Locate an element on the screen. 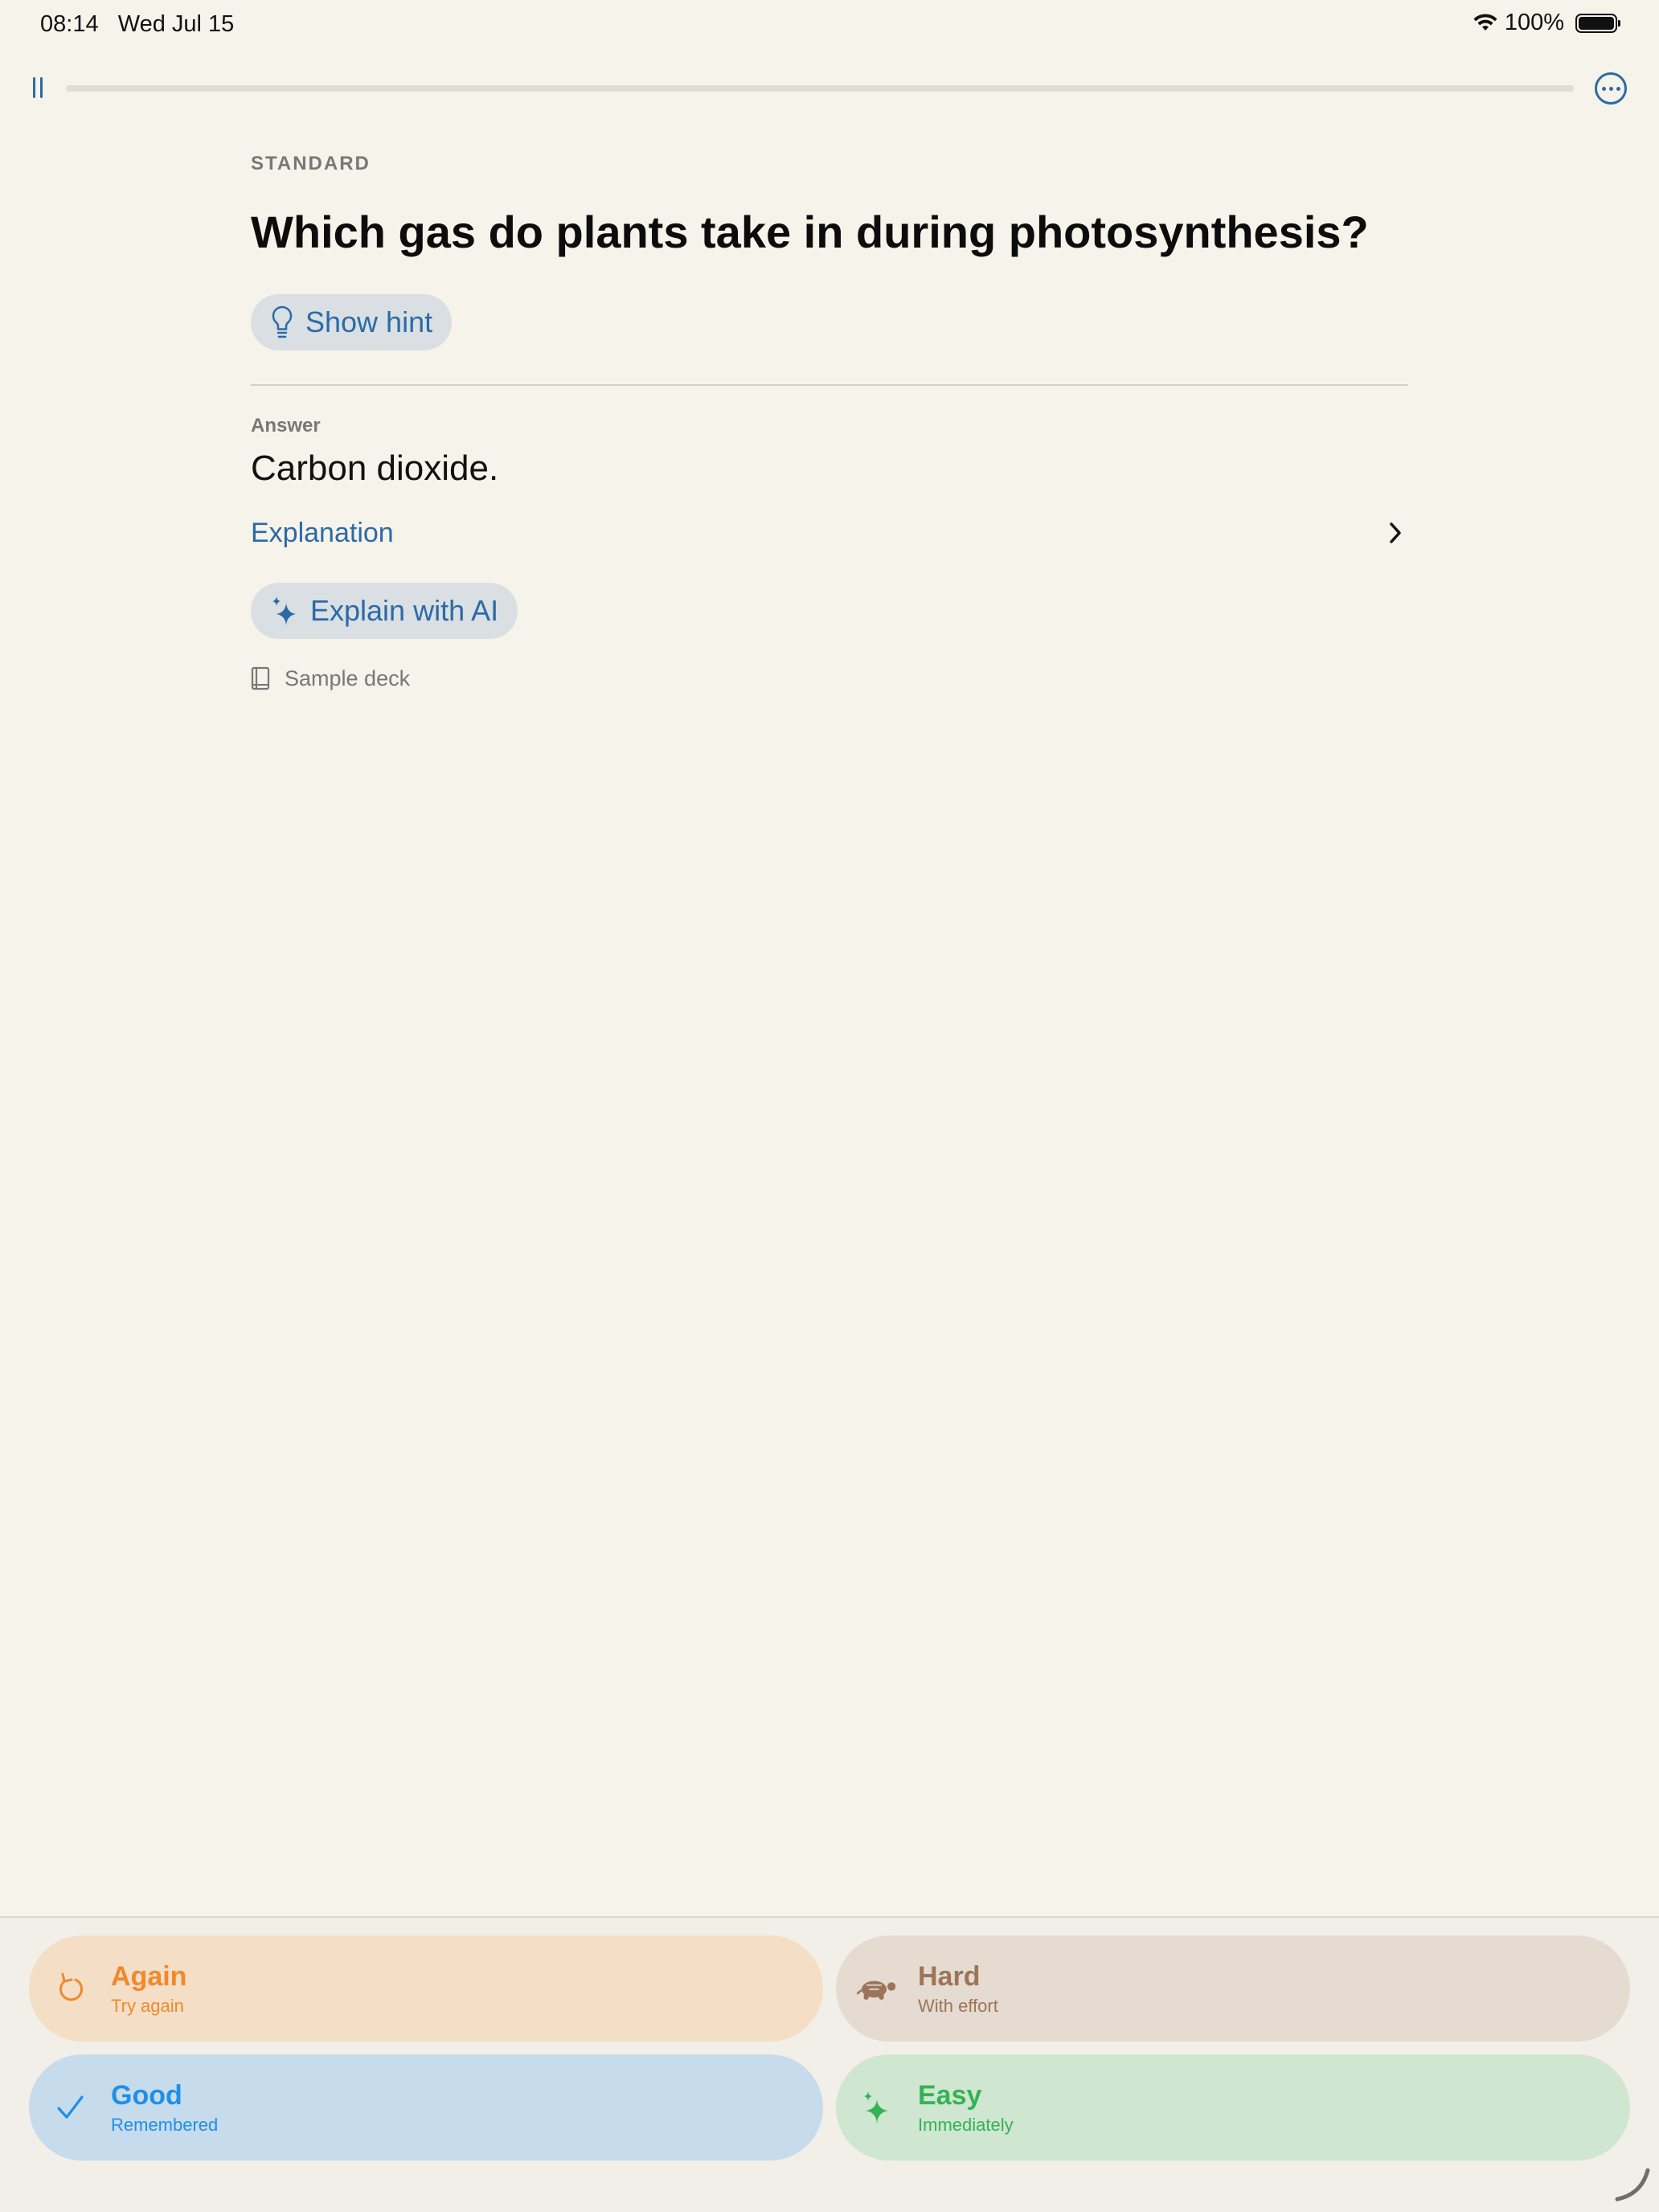 This screenshot has height=2212, width=1659. explanation-link: Explanation is located at coordinates (322, 533).